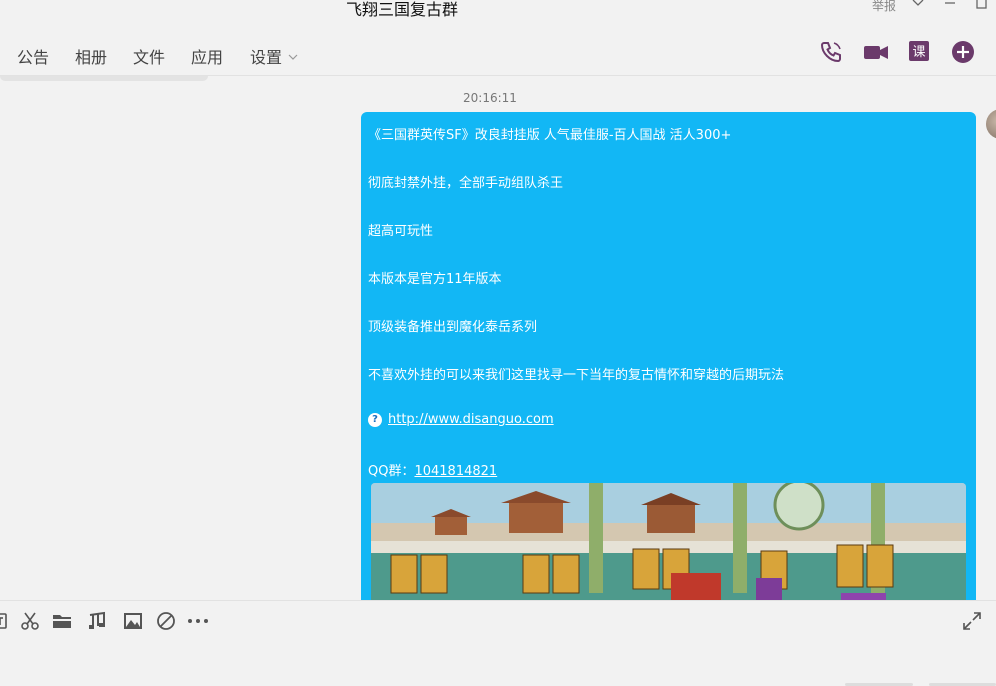 This screenshot has height=686, width=996. I want to click on message-input-area, so click(498, 643).